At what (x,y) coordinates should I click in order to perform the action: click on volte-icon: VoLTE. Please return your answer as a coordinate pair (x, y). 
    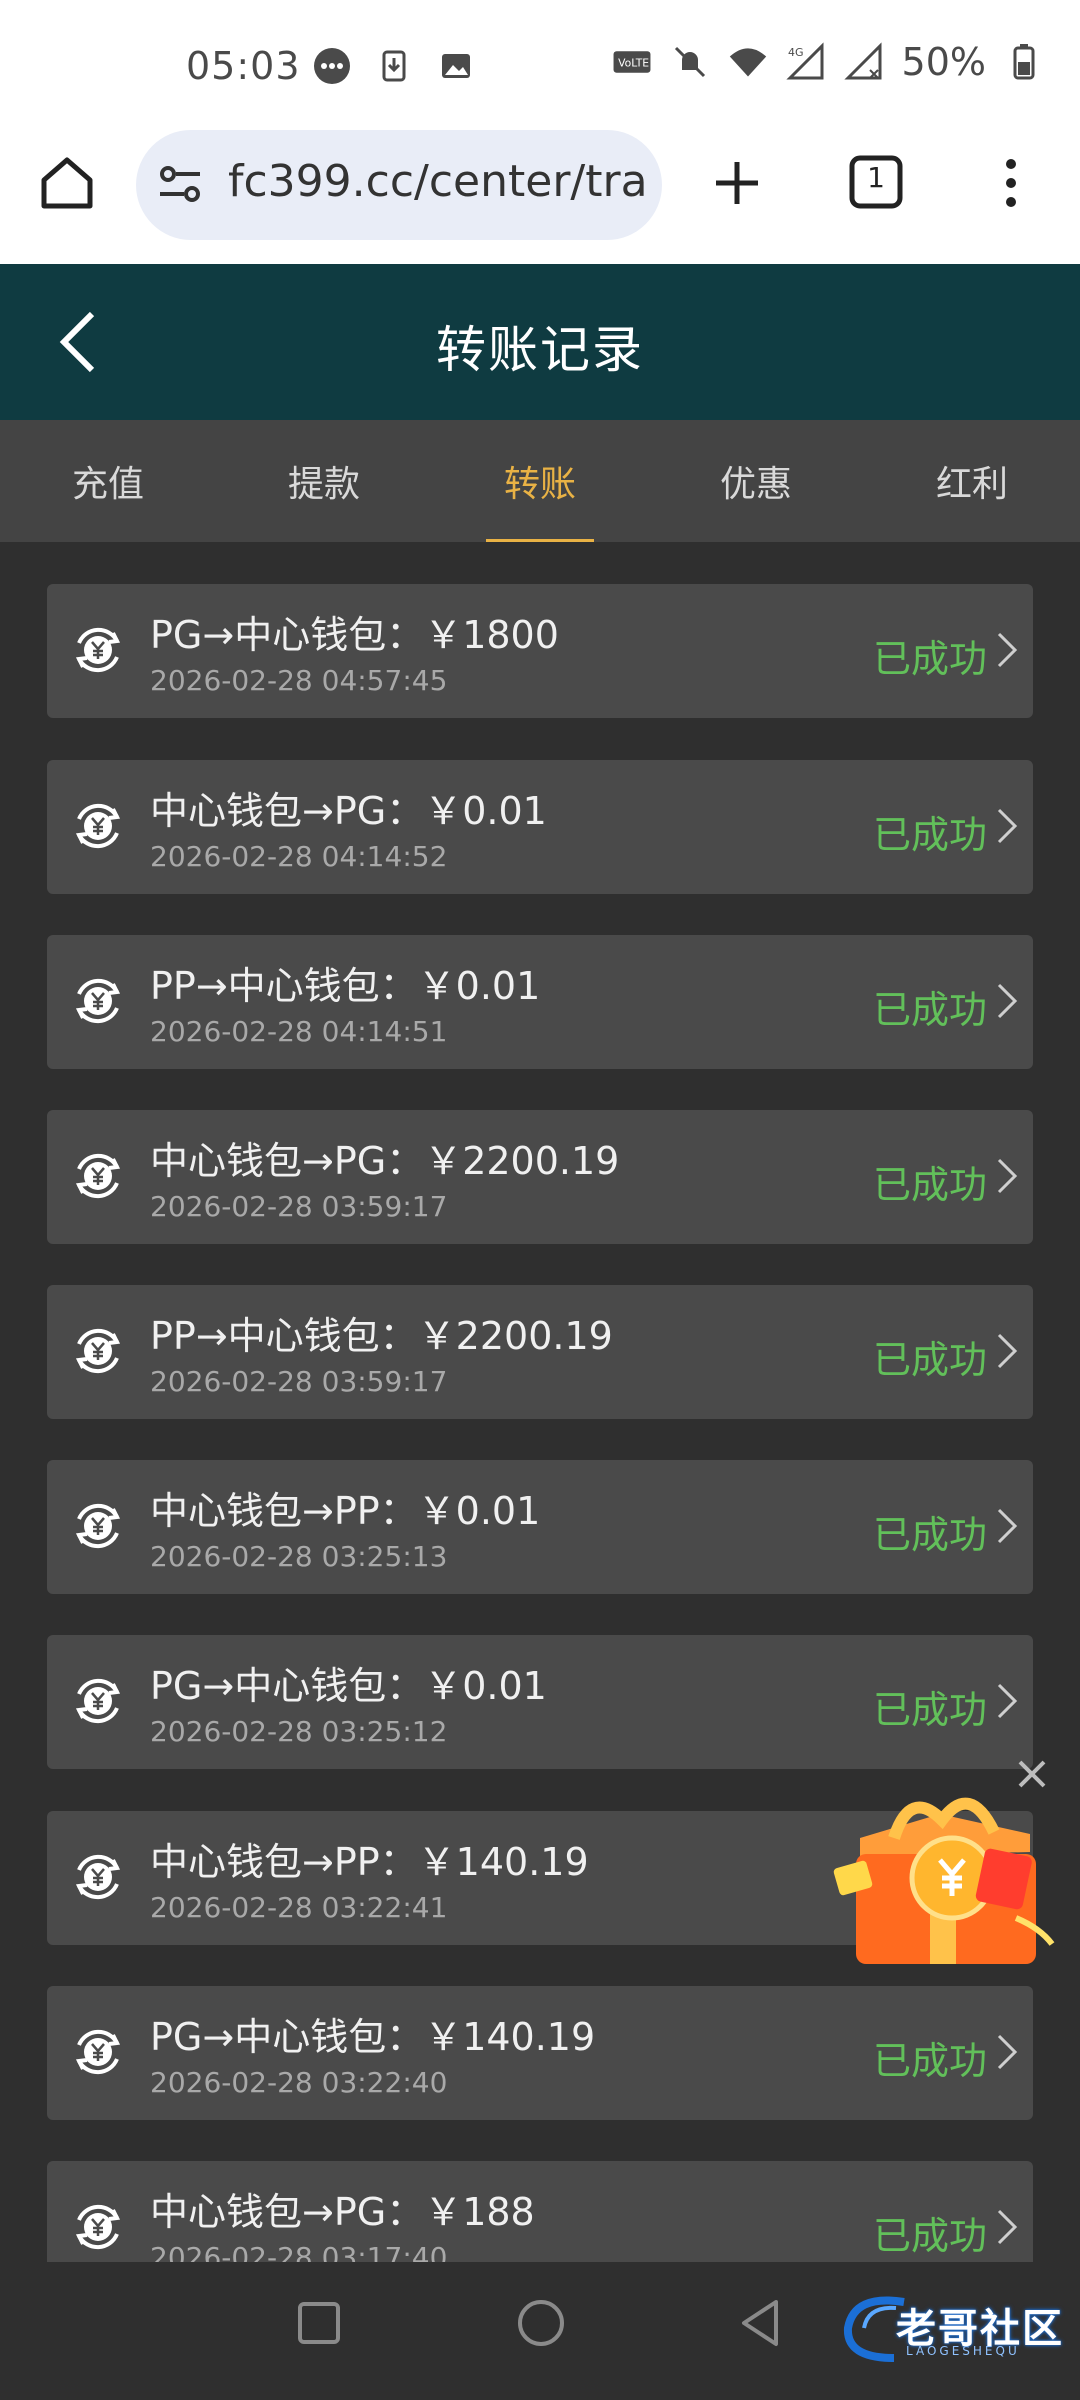
    Looking at the image, I should click on (632, 62).